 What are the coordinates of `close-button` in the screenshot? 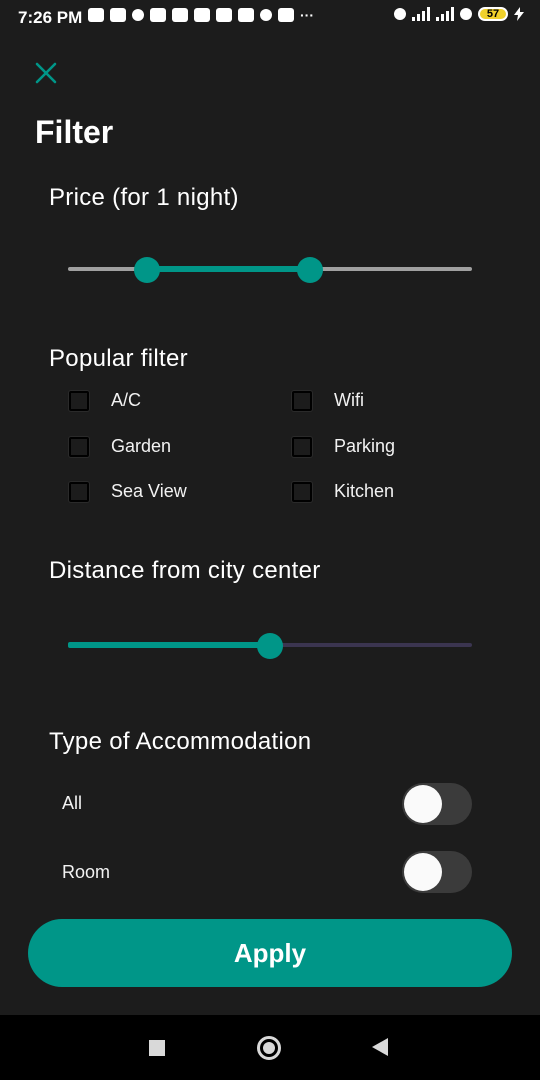 It's located at (46, 73).